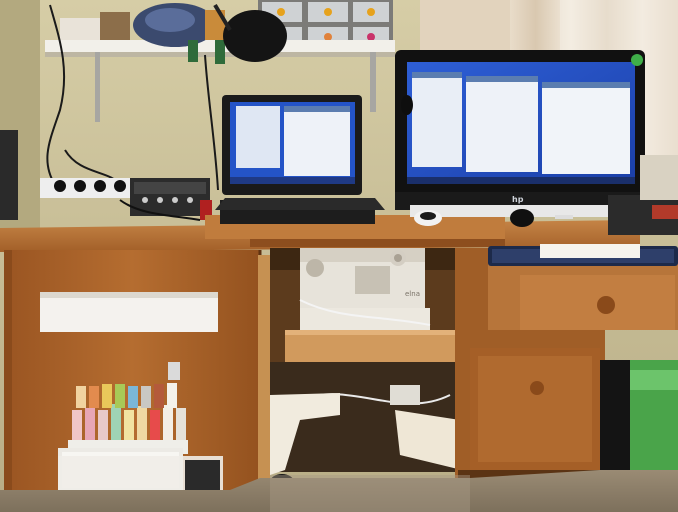 Image resolution: width=678 pixels, height=512 pixels. Describe the element at coordinates (412, 294) in the screenshot. I see `elna-logo: elna` at that location.